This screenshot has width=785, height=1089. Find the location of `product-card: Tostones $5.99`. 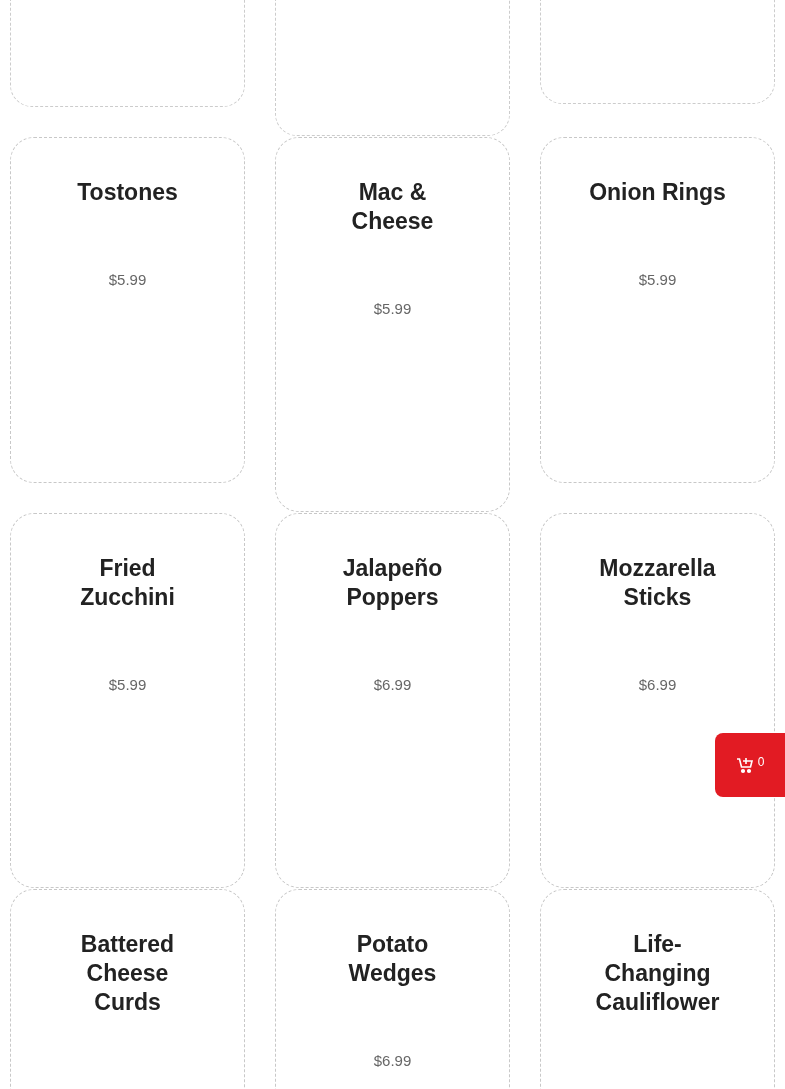

product-card: Tostones $5.99 is located at coordinates (127, 310).